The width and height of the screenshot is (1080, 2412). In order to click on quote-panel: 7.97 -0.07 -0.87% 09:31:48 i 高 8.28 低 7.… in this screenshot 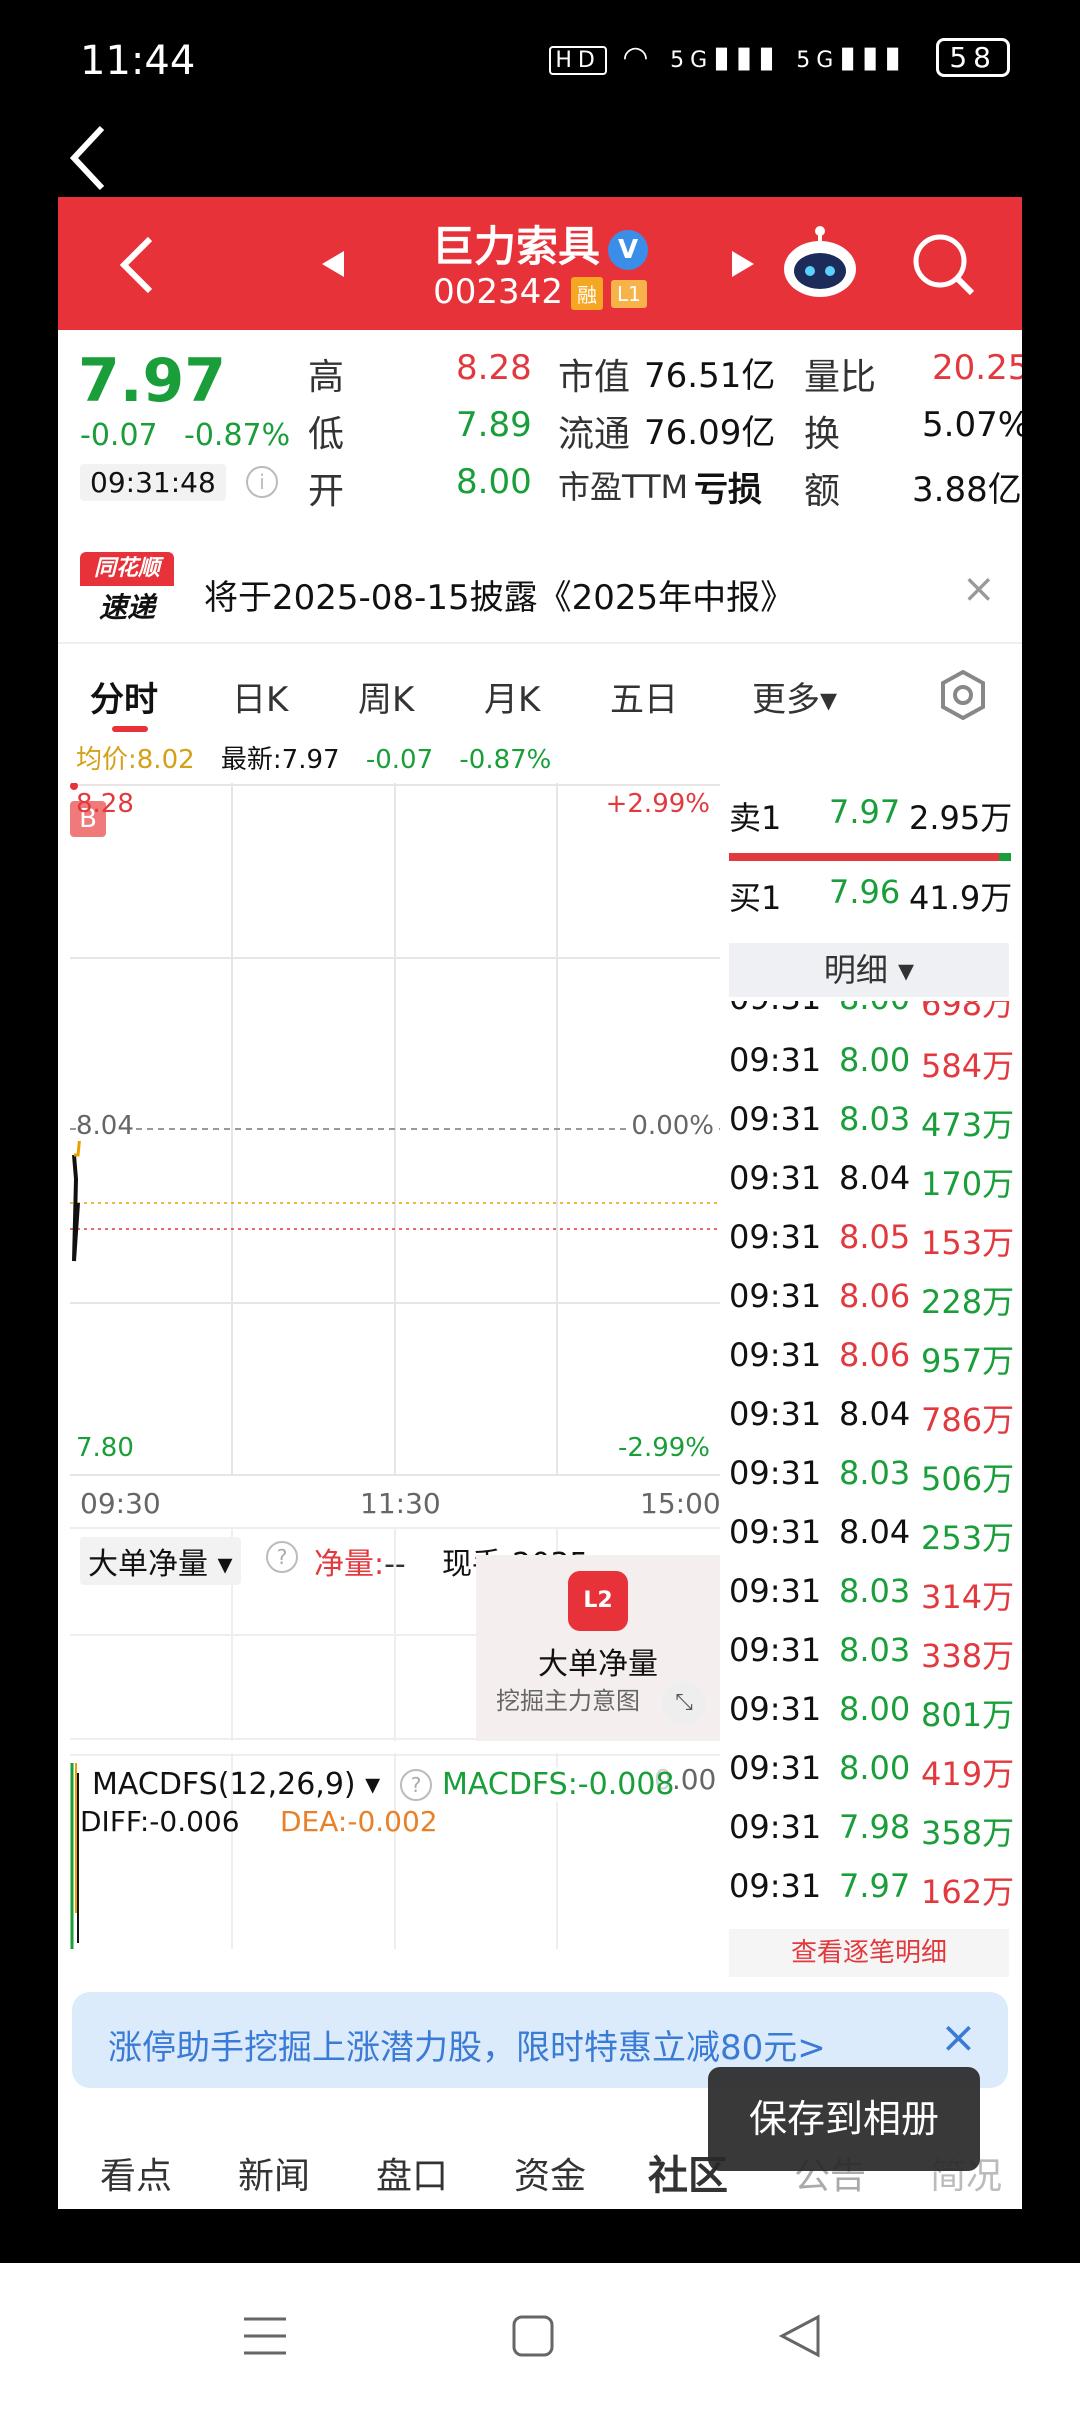, I will do `click(540, 430)`.